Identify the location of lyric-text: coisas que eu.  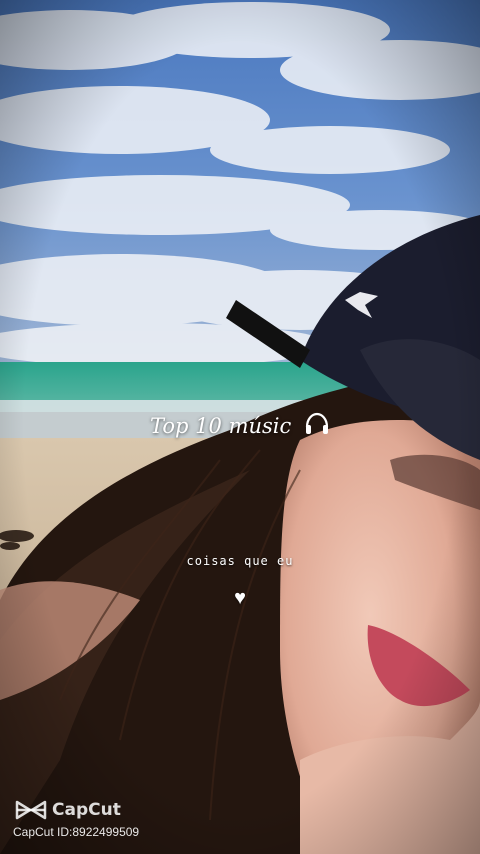
(240, 561).